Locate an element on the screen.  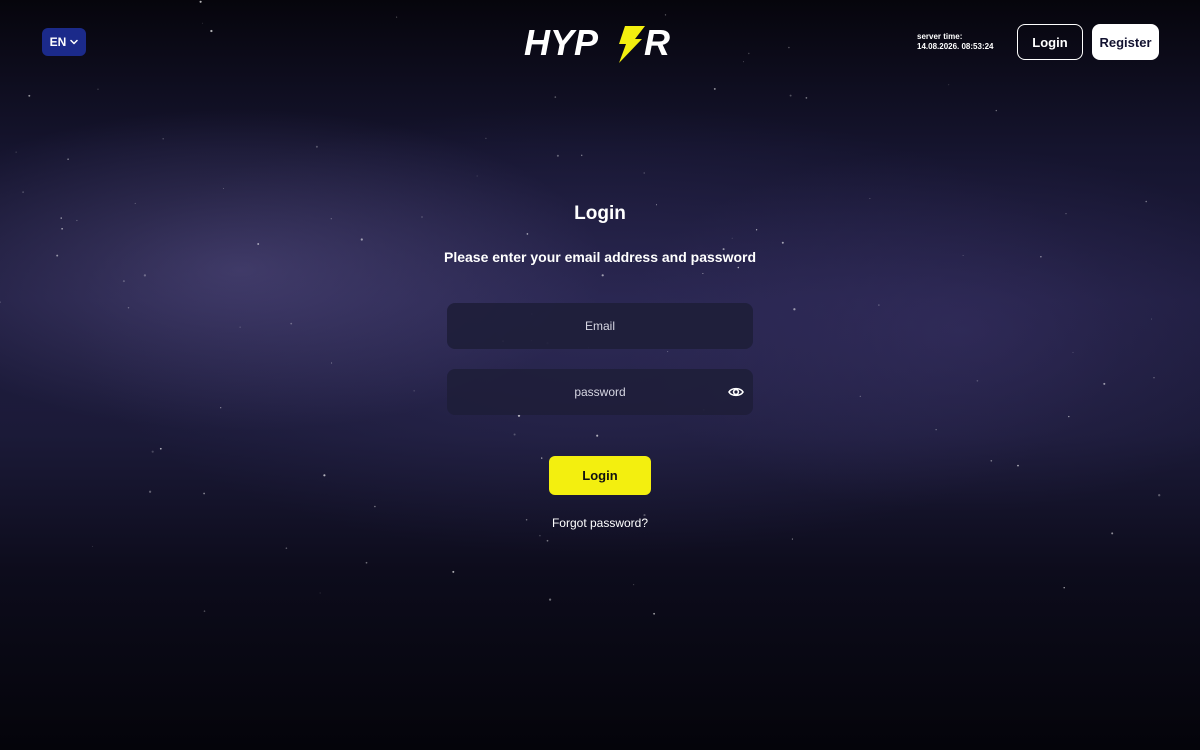
email-input is located at coordinates (600, 326).